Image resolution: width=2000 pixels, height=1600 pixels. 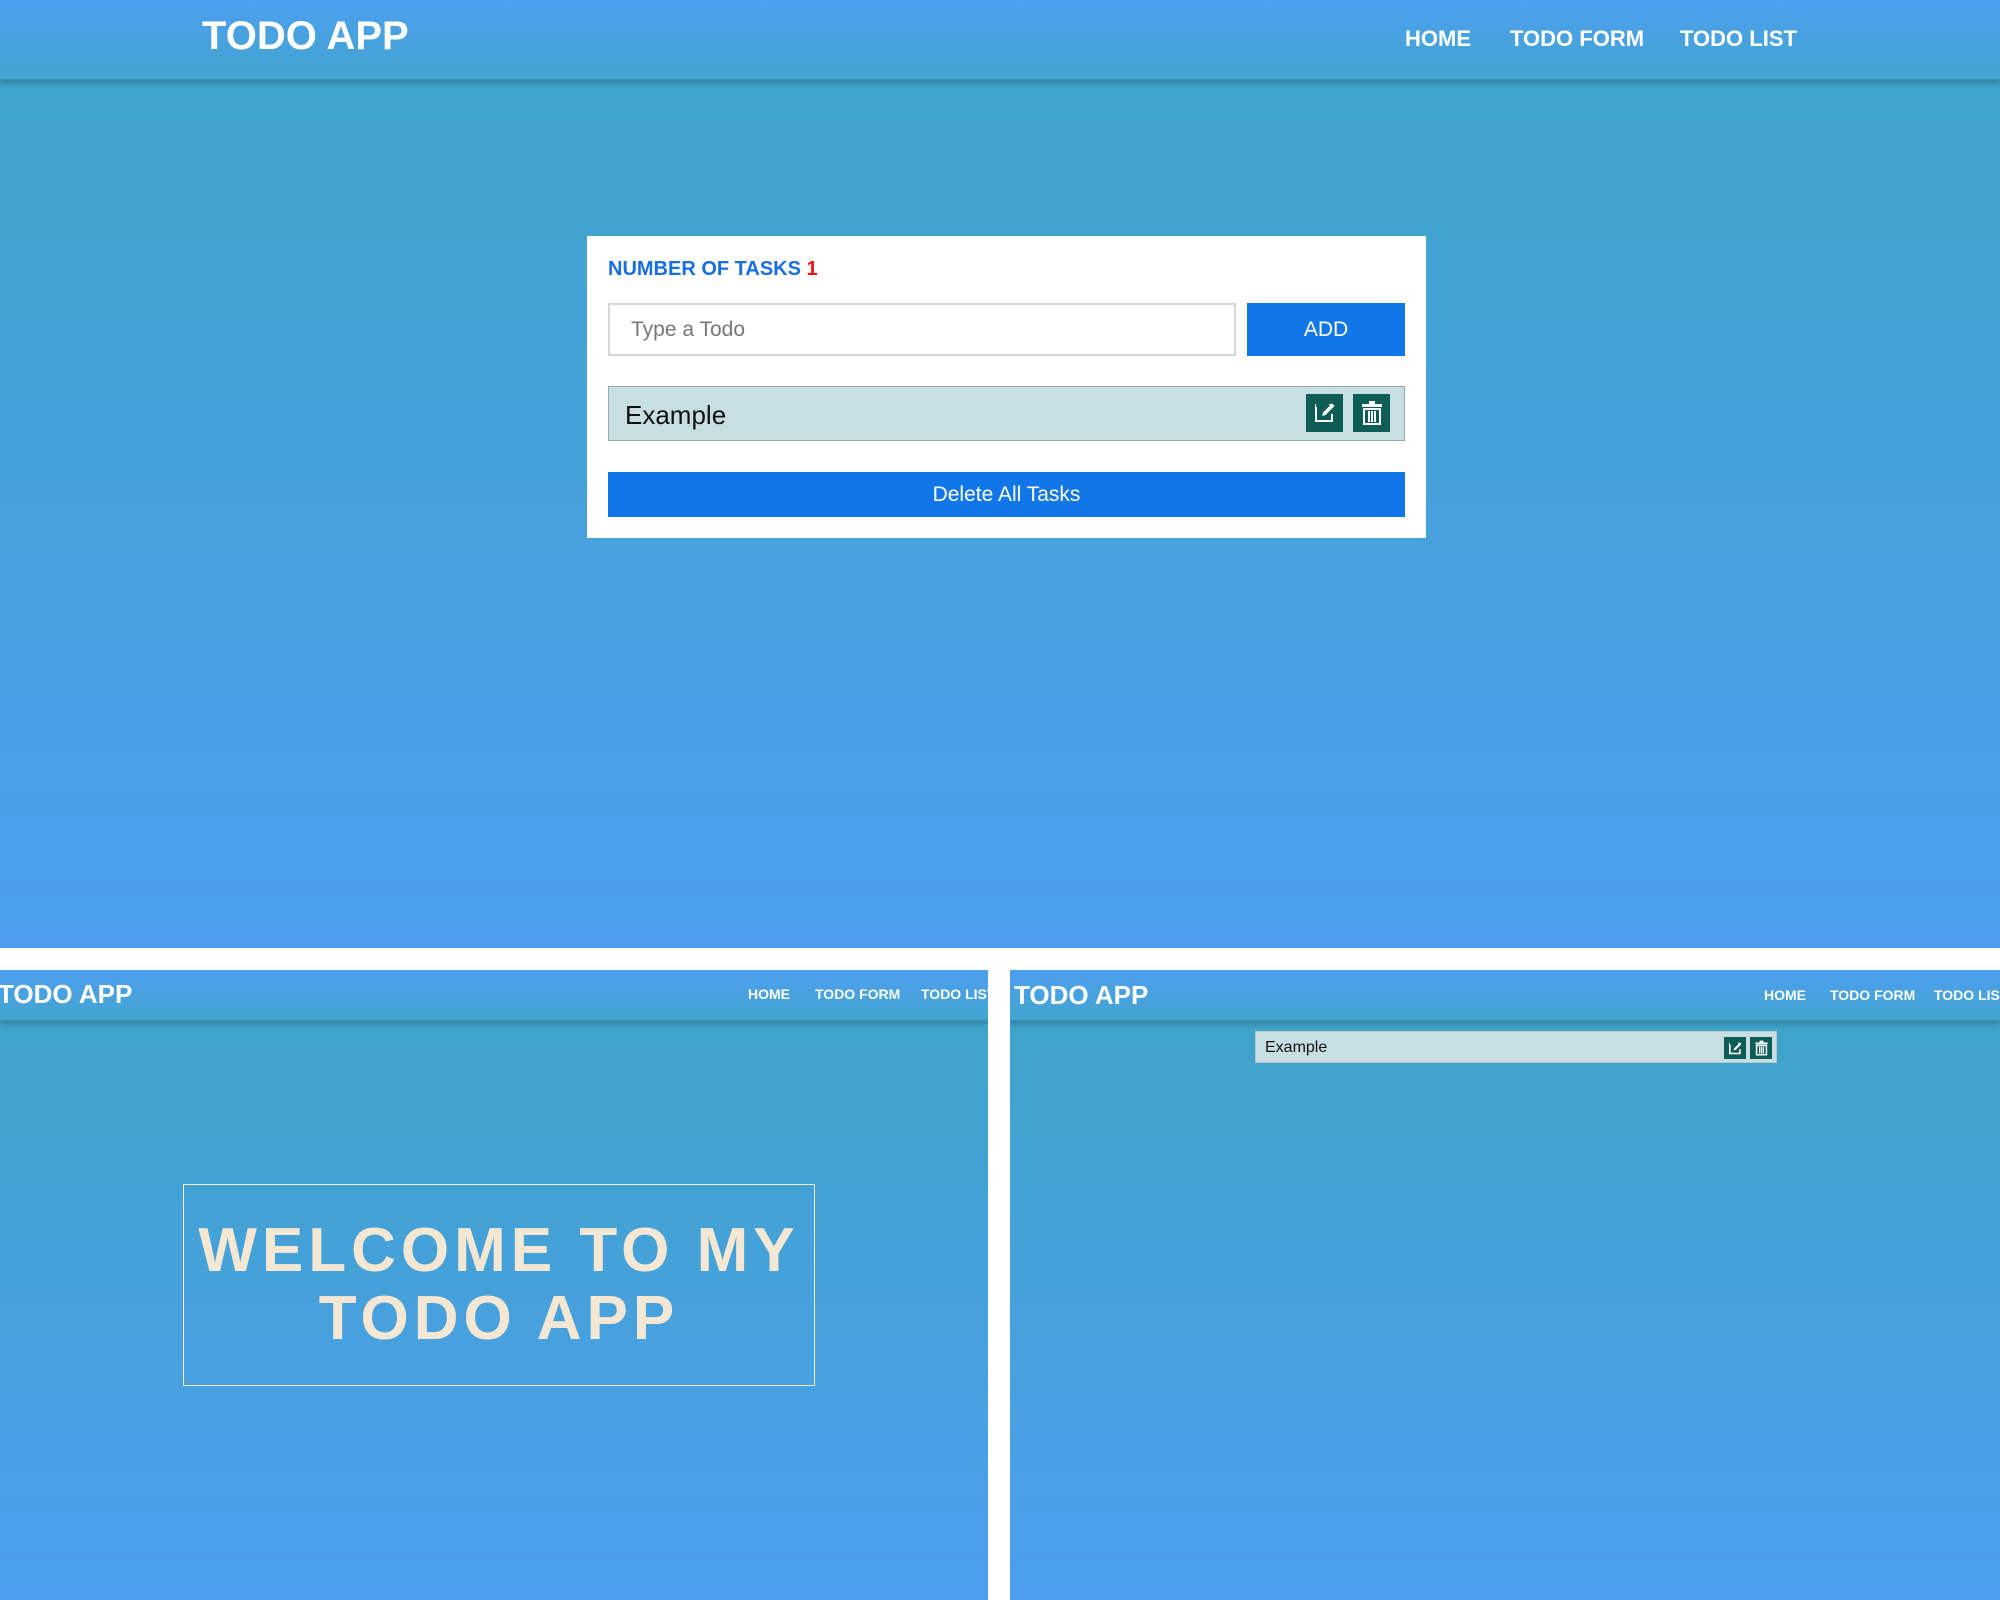 I want to click on welcome-title: WELCOME TO MY TODO APP, so click(x=498, y=1285).